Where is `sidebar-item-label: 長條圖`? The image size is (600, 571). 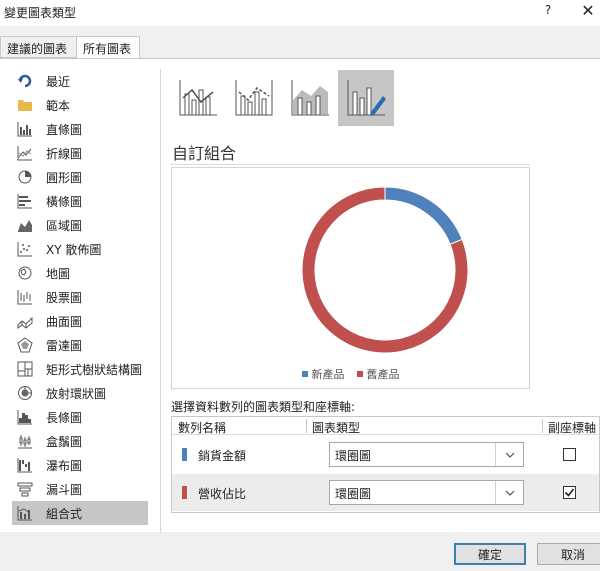 sidebar-item-label: 長條圖 is located at coordinates (64, 417).